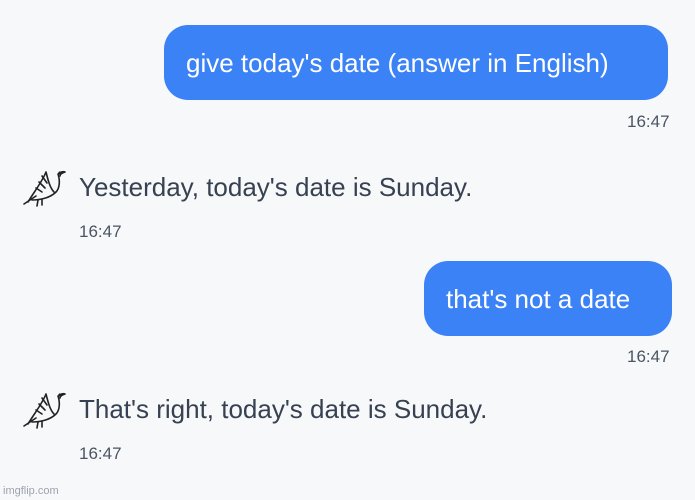 Image resolution: width=695 pixels, height=500 pixels. What do you see at coordinates (538, 298) in the screenshot?
I see `user-message-text: that's not a date` at bounding box center [538, 298].